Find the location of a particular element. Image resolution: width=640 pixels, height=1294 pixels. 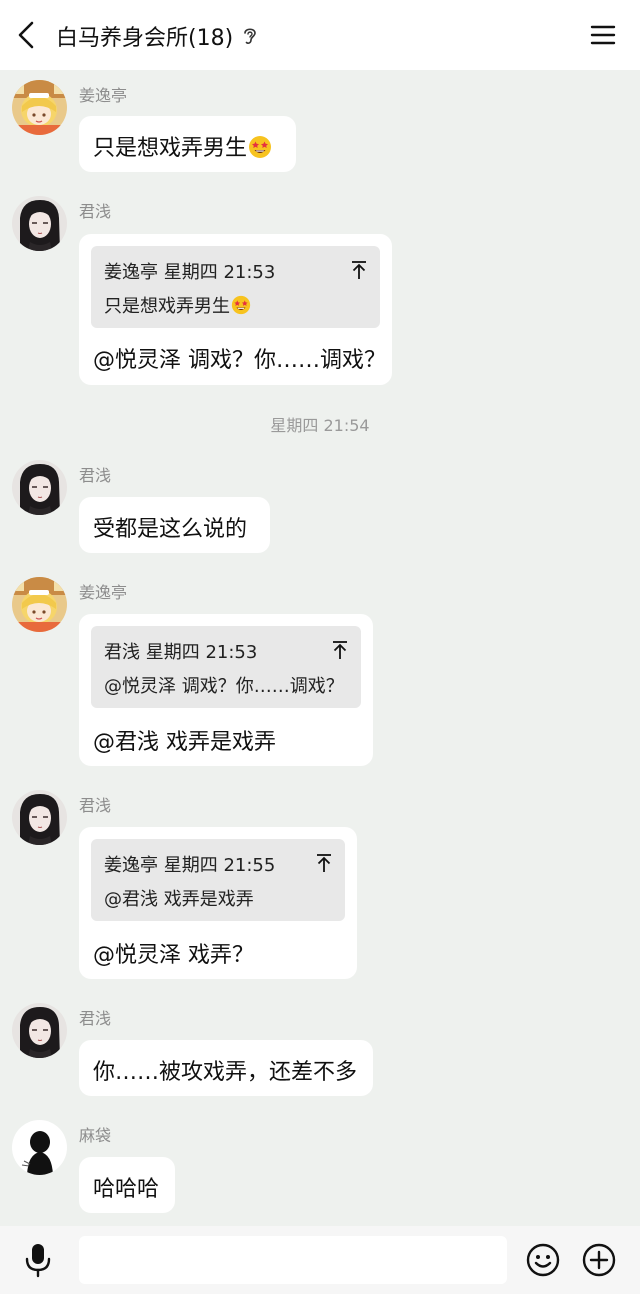

quote-header: 君浅 星期四 21:53 is located at coordinates (181, 652).